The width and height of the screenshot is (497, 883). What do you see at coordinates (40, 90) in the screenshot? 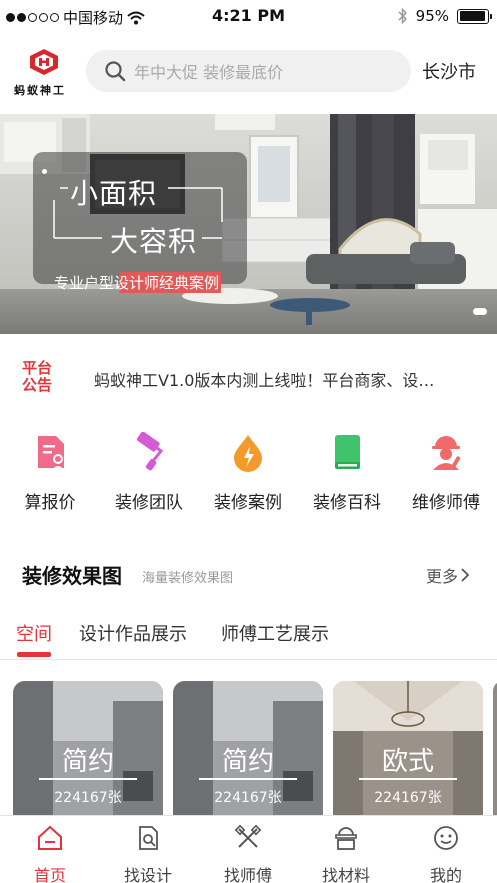
I see `logo-text: 蚂蚁神工` at bounding box center [40, 90].